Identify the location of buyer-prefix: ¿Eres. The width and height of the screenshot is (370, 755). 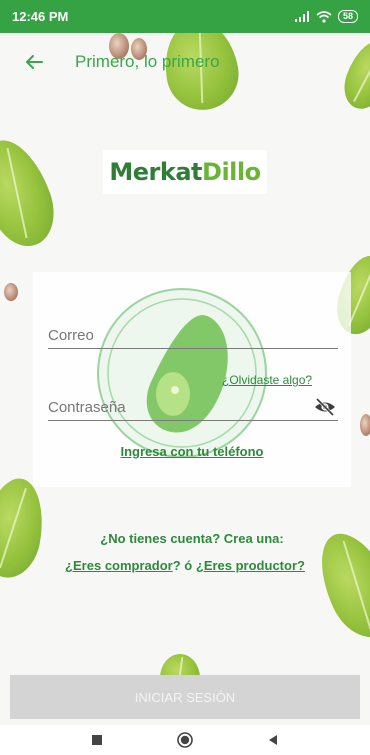
(83, 565).